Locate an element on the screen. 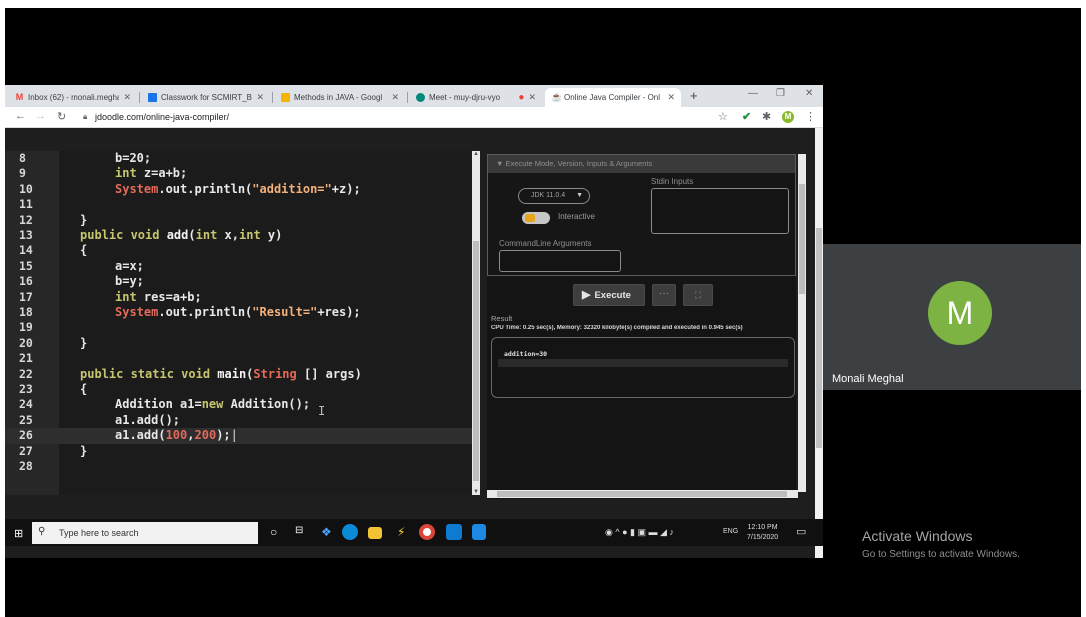 This screenshot has height=617, width=1086. forward-icon: → is located at coordinates (40, 116).